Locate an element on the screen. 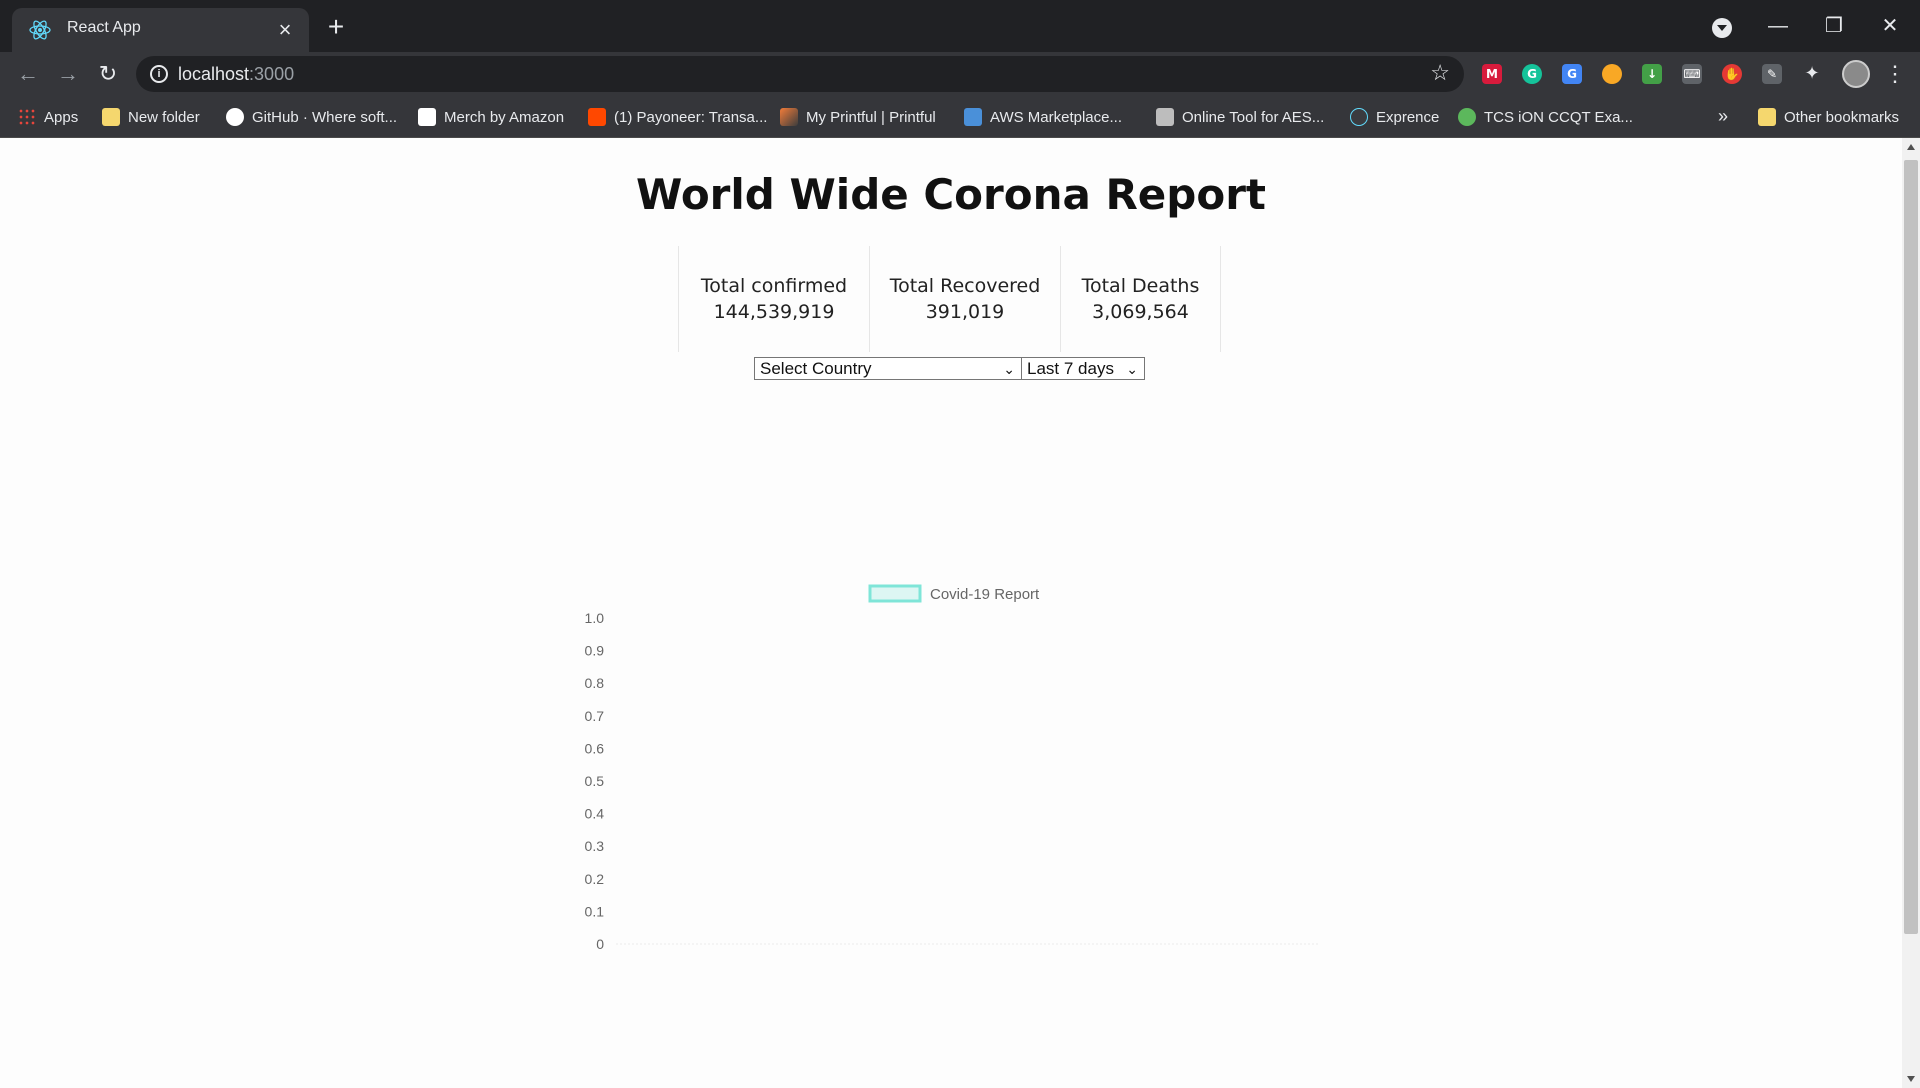 This screenshot has height=1088, width=1920. payoneer-icon is located at coordinates (597, 117).